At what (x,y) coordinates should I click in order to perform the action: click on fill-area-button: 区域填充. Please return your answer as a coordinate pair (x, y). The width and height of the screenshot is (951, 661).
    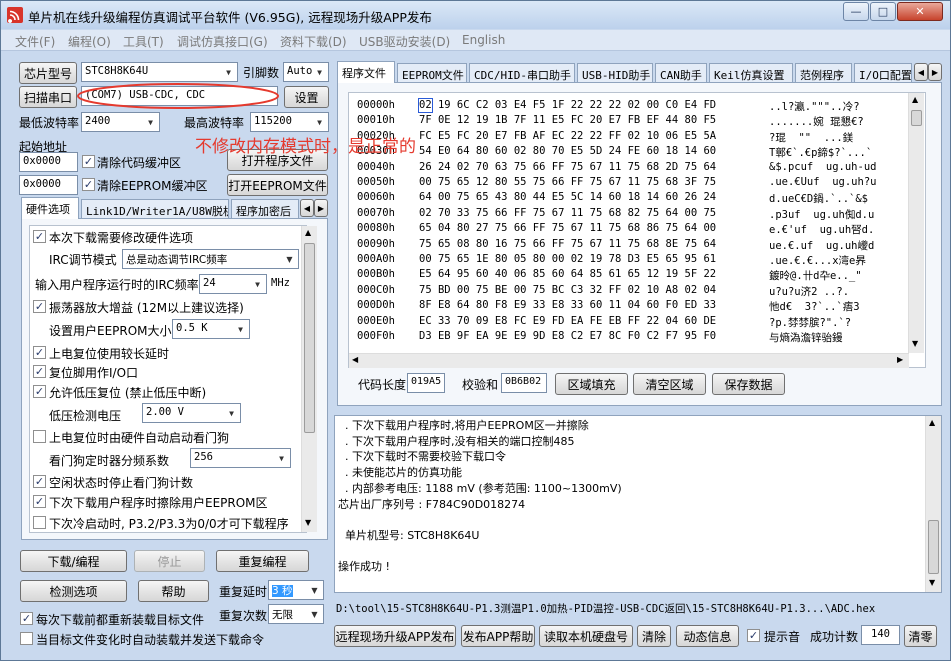
    Looking at the image, I should click on (591, 384).